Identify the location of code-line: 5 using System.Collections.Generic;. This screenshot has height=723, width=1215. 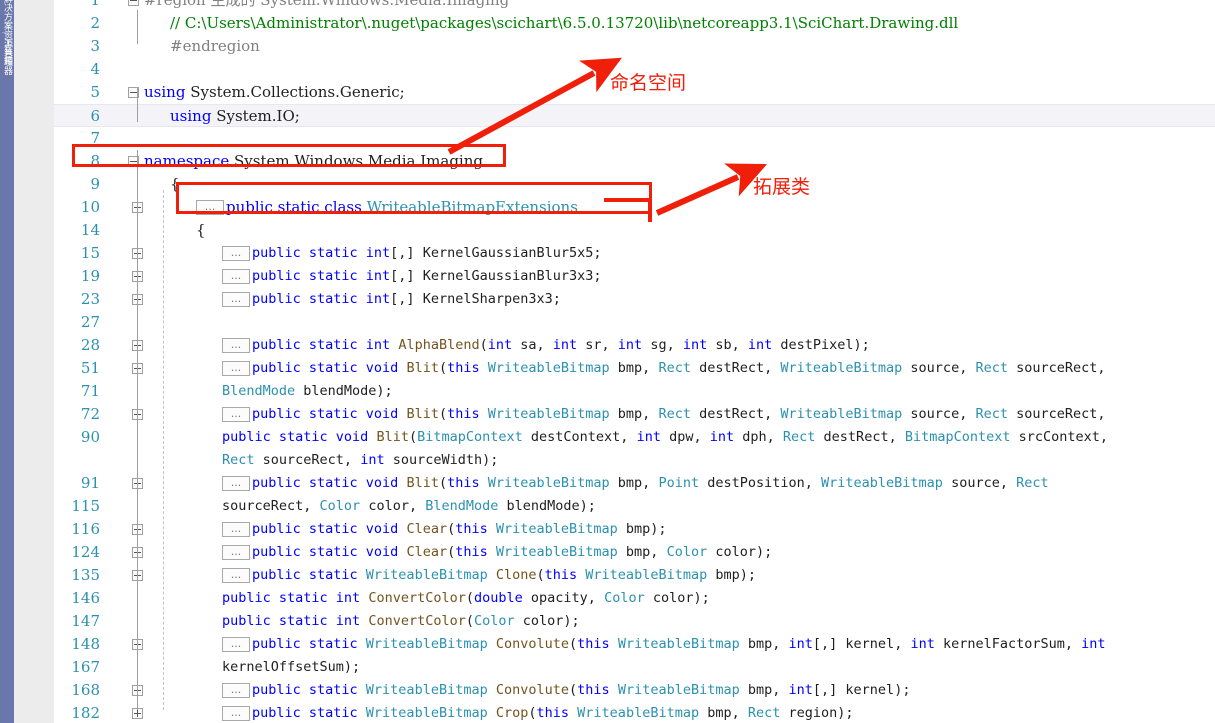
(634, 92).